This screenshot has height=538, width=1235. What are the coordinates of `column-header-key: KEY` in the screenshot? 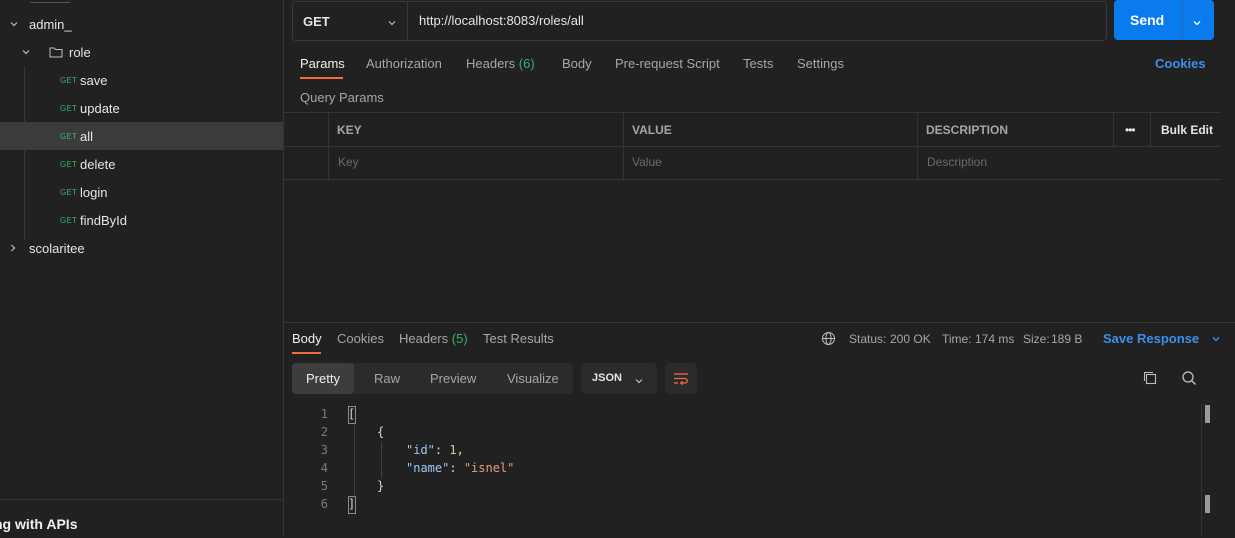 It's located at (349, 130).